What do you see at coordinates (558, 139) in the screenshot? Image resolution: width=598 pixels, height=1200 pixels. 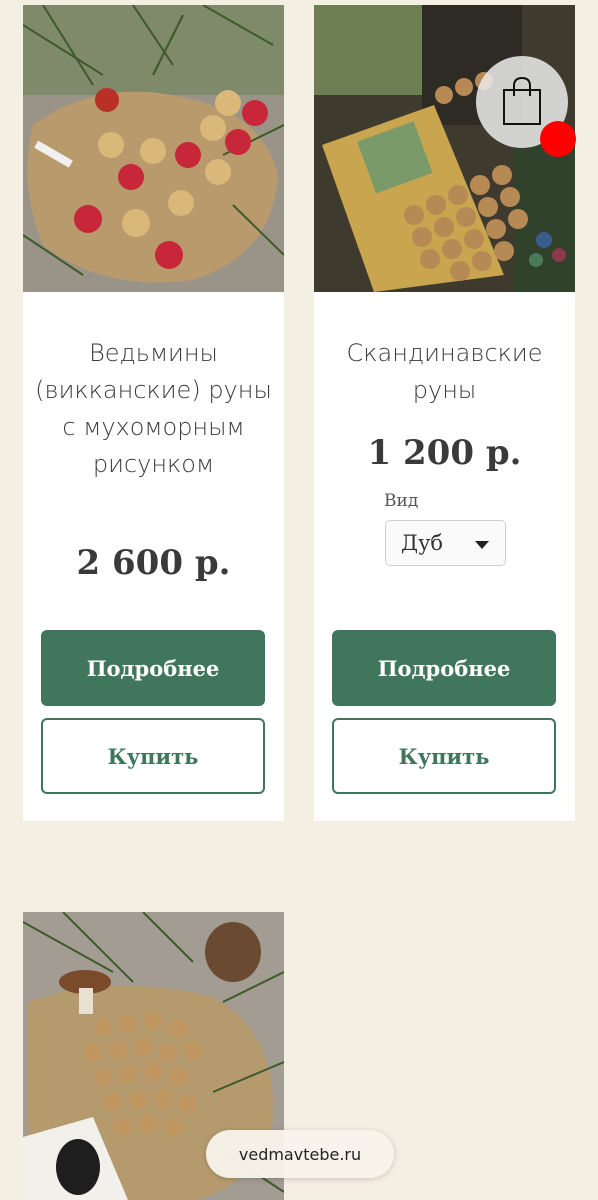 I see `cart-badge` at bounding box center [558, 139].